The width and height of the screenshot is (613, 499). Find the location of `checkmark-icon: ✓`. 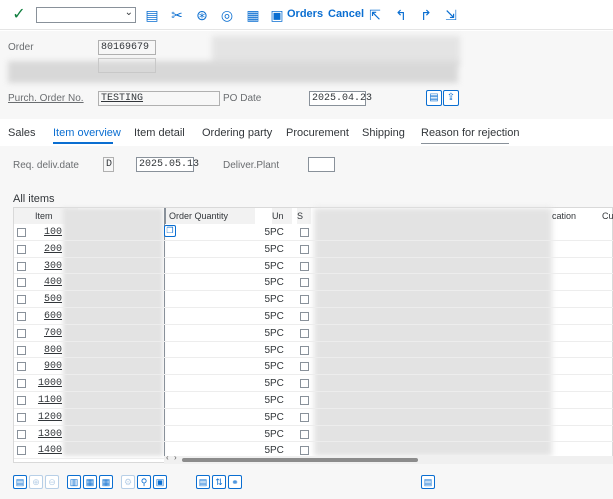

checkmark-icon: ✓ is located at coordinates (19, 15).